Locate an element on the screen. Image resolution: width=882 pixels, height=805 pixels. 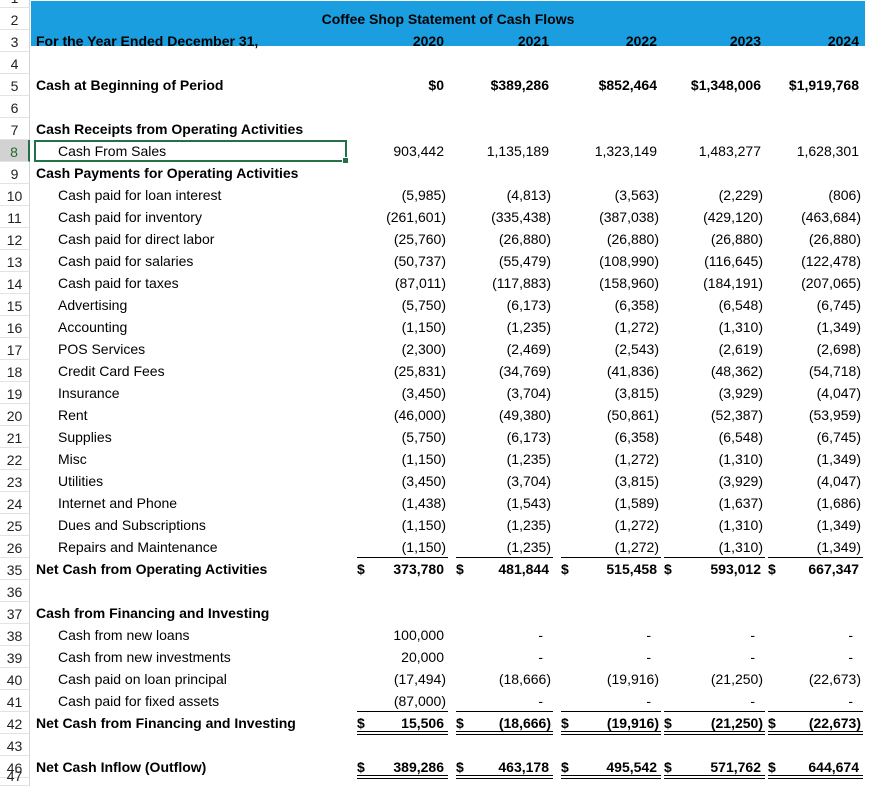
value-cell: (1,235) is located at coordinates (502, 327).